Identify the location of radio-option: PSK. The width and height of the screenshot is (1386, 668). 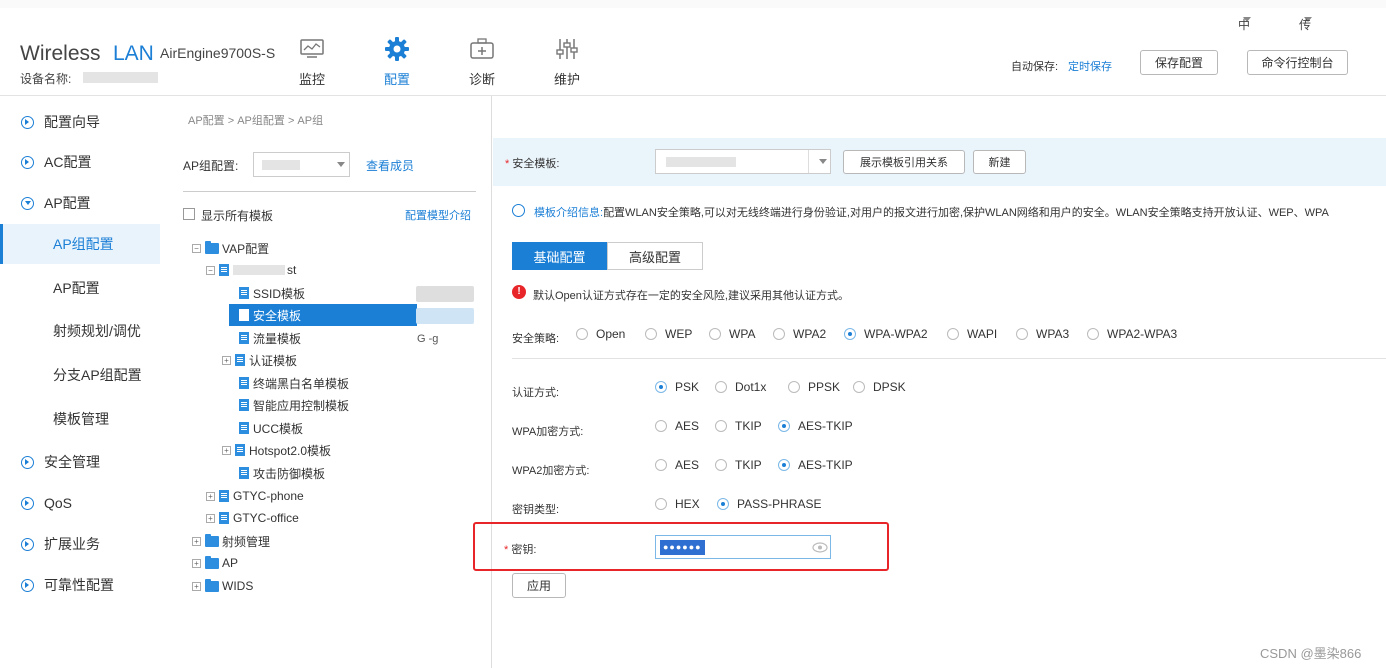
(677, 387).